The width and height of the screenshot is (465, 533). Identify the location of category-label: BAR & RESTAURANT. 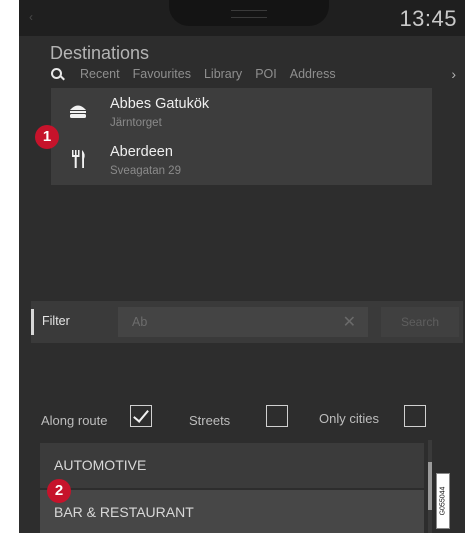
(124, 512).